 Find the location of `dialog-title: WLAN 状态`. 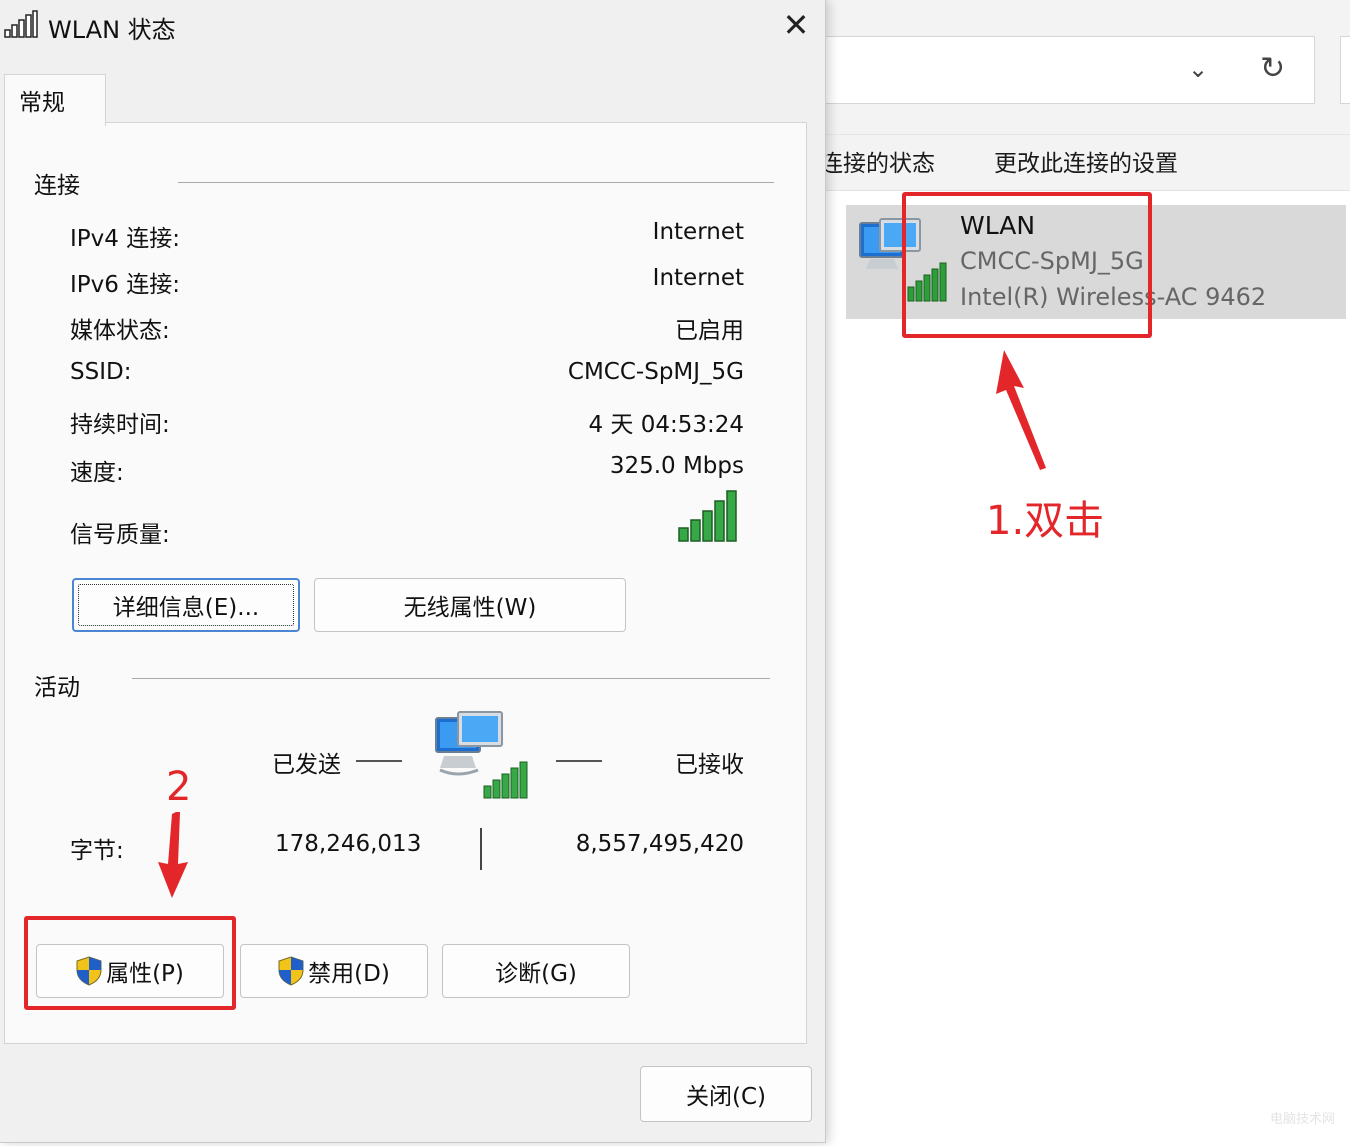

dialog-title: WLAN 状态 is located at coordinates (112, 30).